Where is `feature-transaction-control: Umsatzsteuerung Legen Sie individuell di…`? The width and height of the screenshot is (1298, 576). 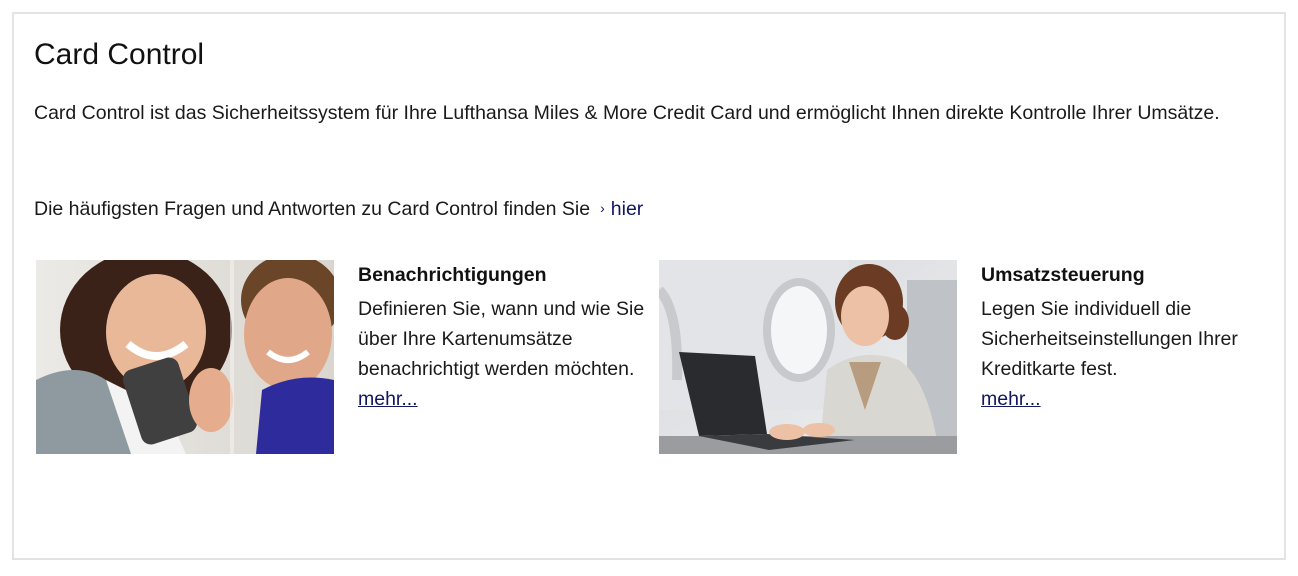
feature-transaction-control: Umsatzsteuerung Legen Sie individuell di… is located at coordinates (1131, 337).